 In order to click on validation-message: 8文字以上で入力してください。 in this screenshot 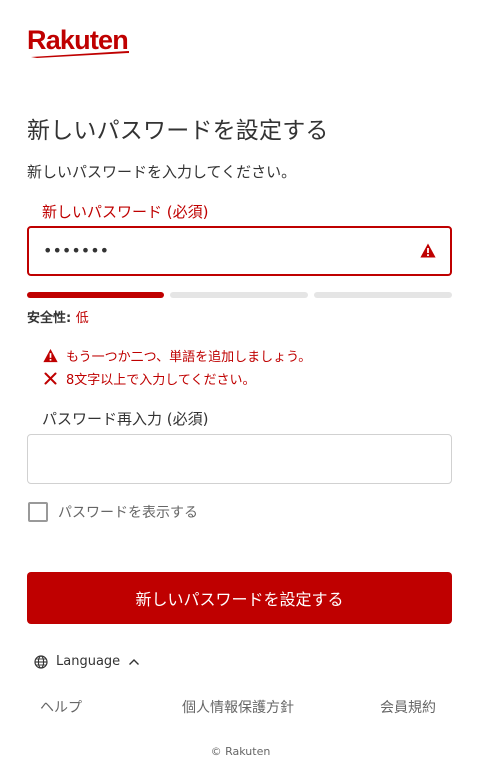, I will do `click(149, 378)`.